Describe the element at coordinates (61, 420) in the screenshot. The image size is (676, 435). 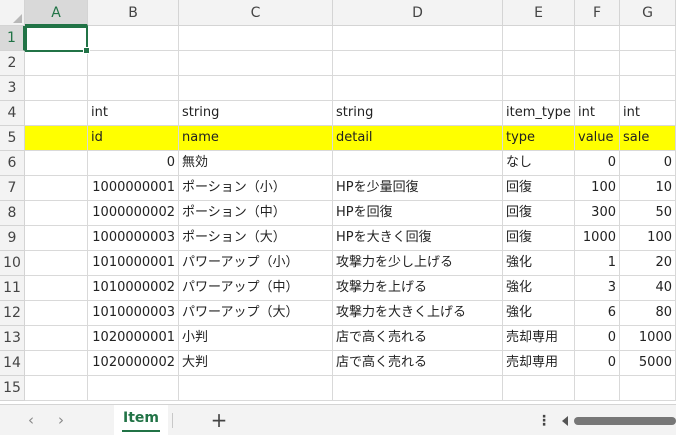
I see `chevron-right-icon: ›` at that location.